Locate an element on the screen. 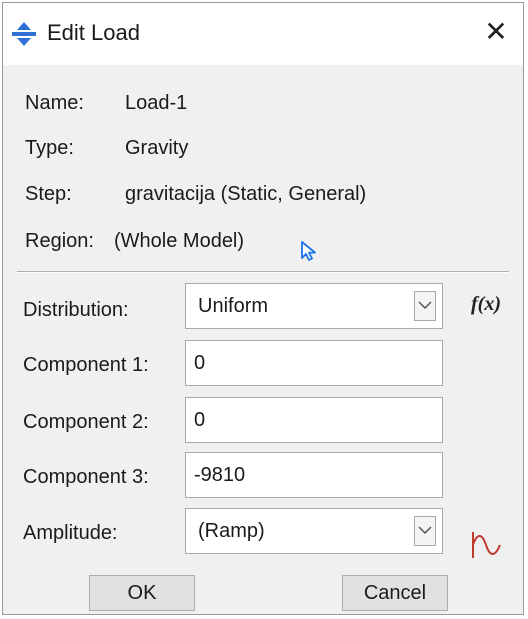 This screenshot has height=619, width=528. load-icon is located at coordinates (24, 34).